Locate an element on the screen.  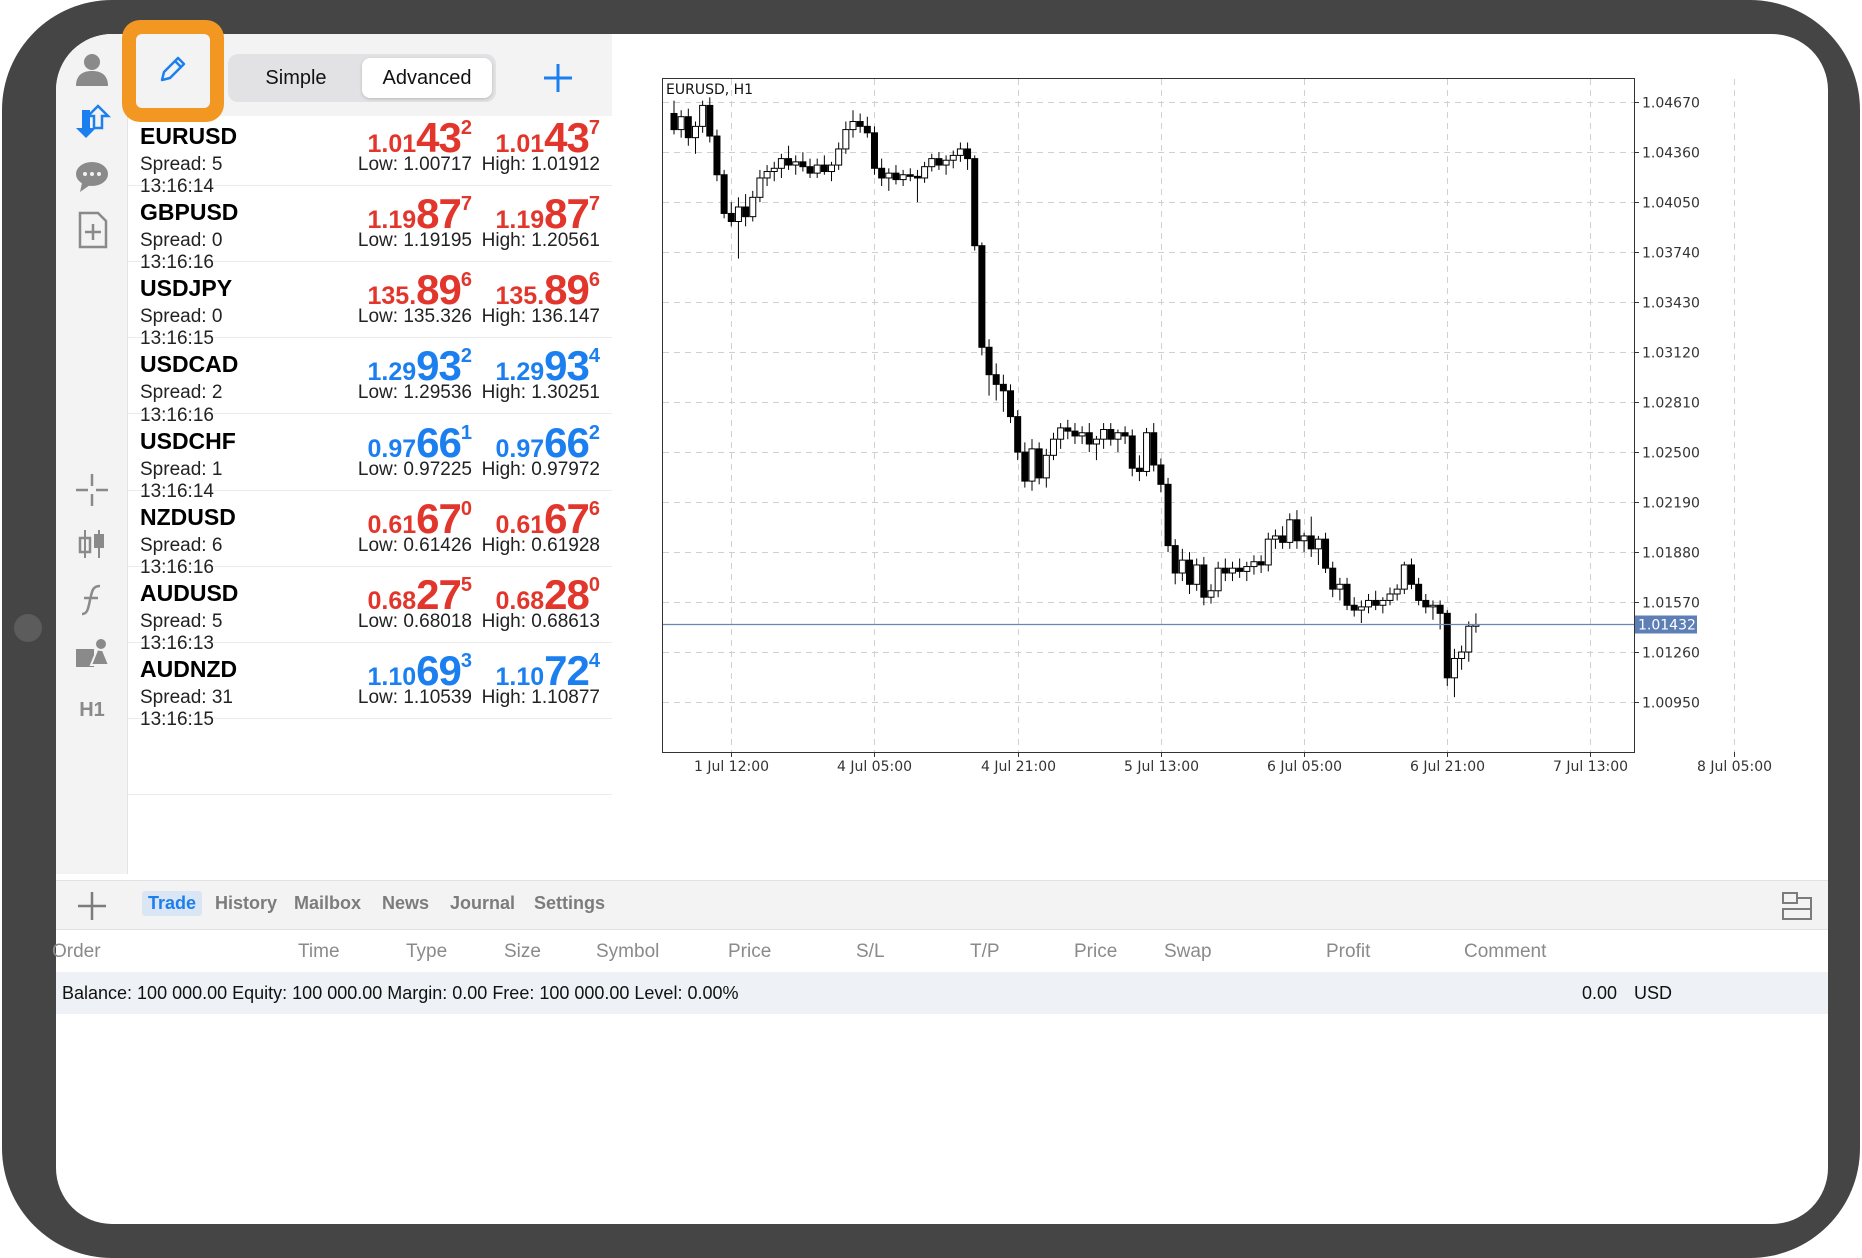
chart-title: EURUSD, H1 is located at coordinates (709, 90).